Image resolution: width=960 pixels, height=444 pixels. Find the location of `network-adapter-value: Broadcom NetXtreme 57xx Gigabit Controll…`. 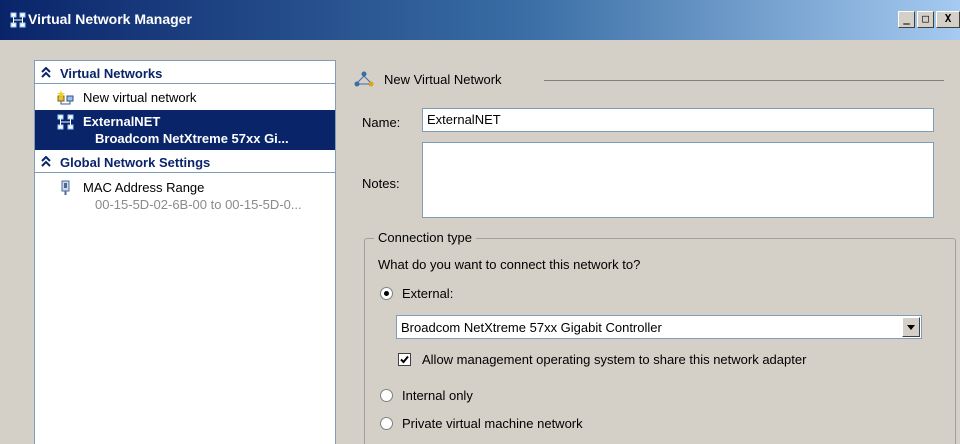

network-adapter-value: Broadcom NetXtreme 57xx Gigabit Controll… is located at coordinates (531, 327).